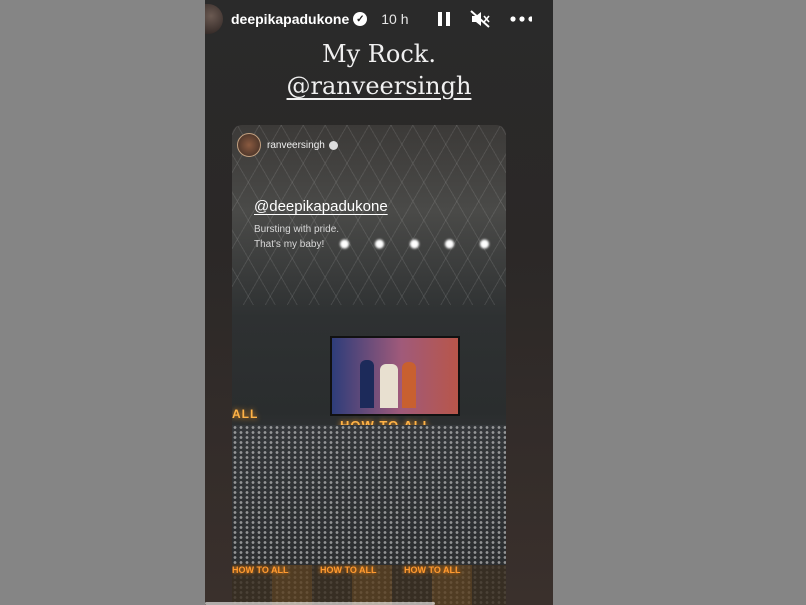 The height and width of the screenshot is (605, 806). I want to click on mention-link: @ranveersingh, so click(379, 86).